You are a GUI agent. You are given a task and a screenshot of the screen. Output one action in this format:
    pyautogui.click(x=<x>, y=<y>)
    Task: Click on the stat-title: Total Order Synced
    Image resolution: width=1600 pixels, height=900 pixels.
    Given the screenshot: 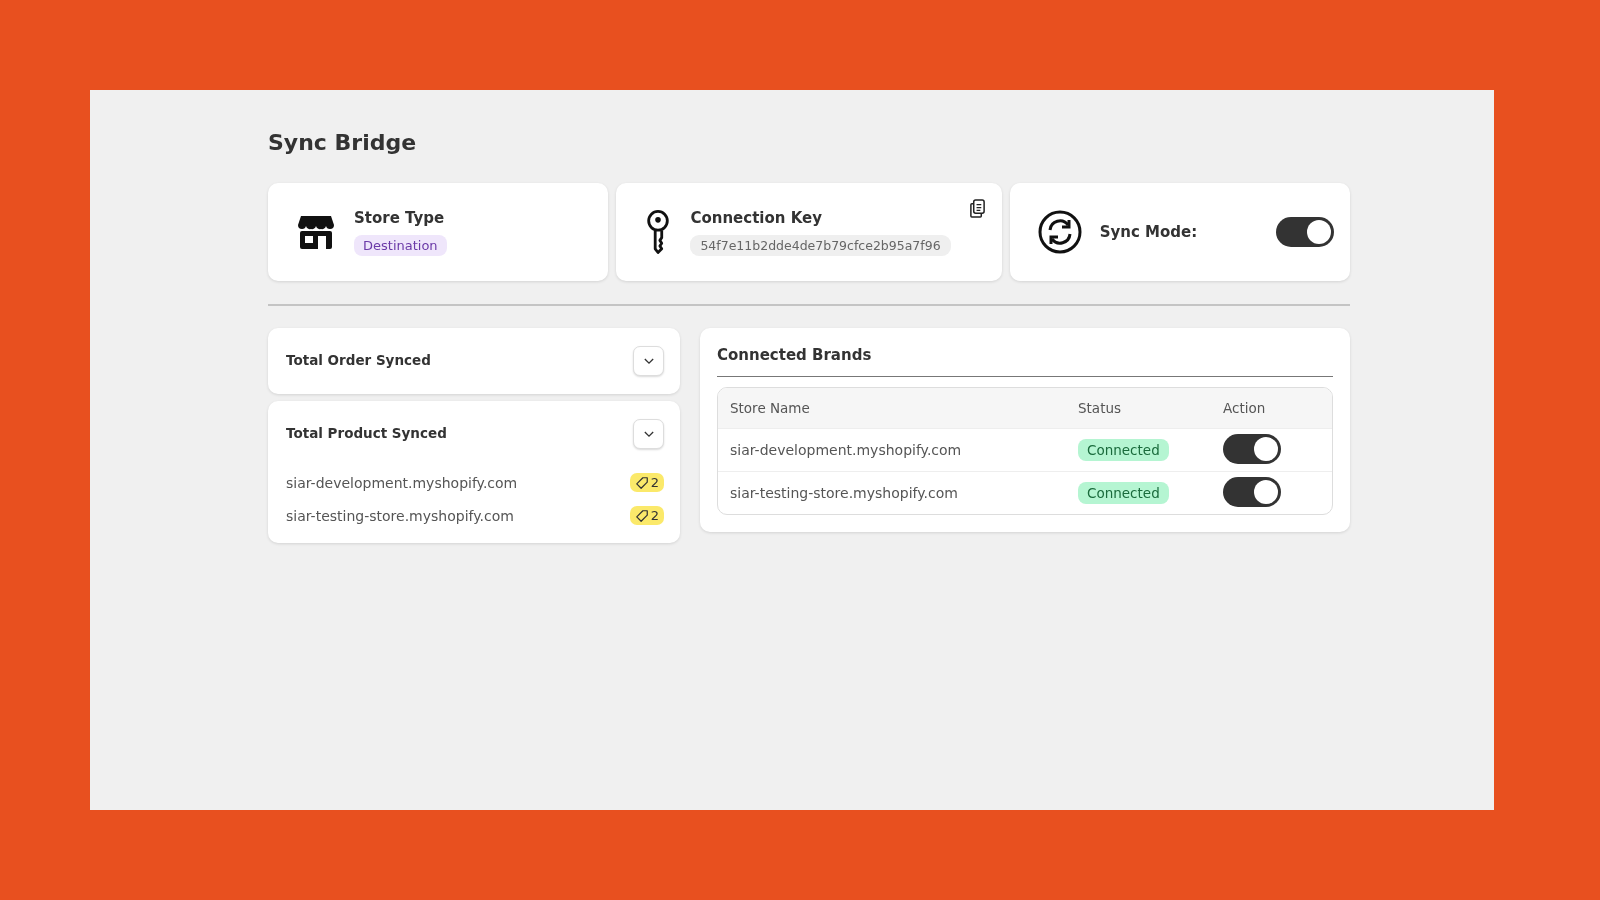 What is the action you would take?
    pyautogui.click(x=358, y=360)
    